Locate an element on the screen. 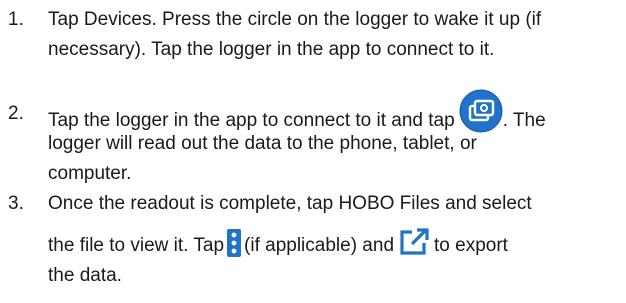 The height and width of the screenshot is (303, 626). step-text-segment: (if applicable) and is located at coordinates (319, 246).